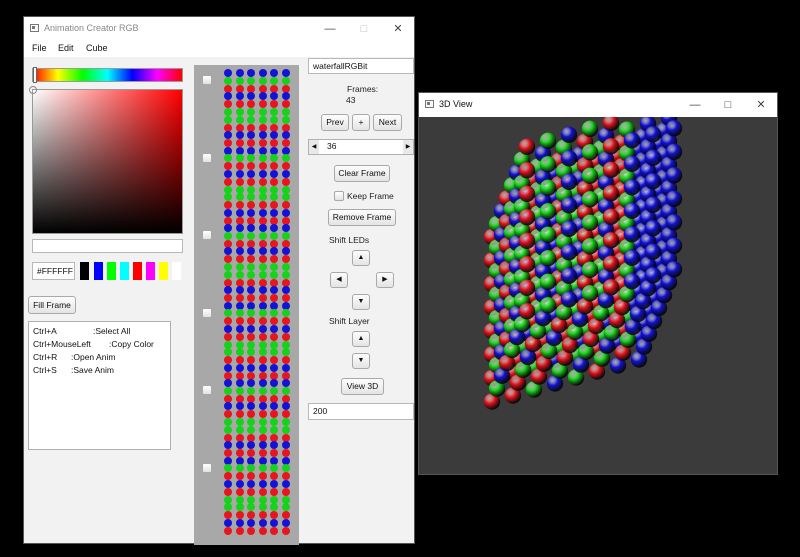 This screenshot has height=557, width=800. I want to click on shift-leds-up-button: ▲, so click(361, 258).